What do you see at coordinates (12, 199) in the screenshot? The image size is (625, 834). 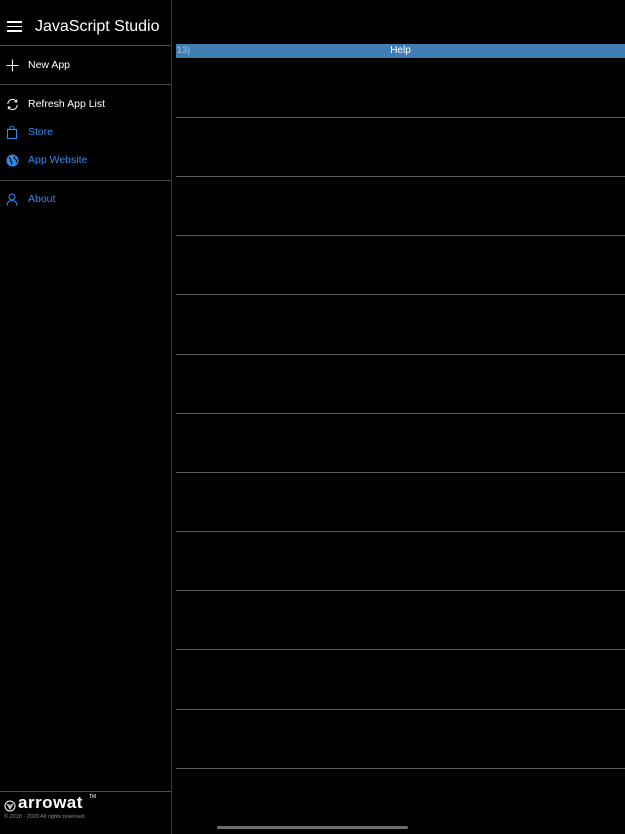 I see `person-icon` at bounding box center [12, 199].